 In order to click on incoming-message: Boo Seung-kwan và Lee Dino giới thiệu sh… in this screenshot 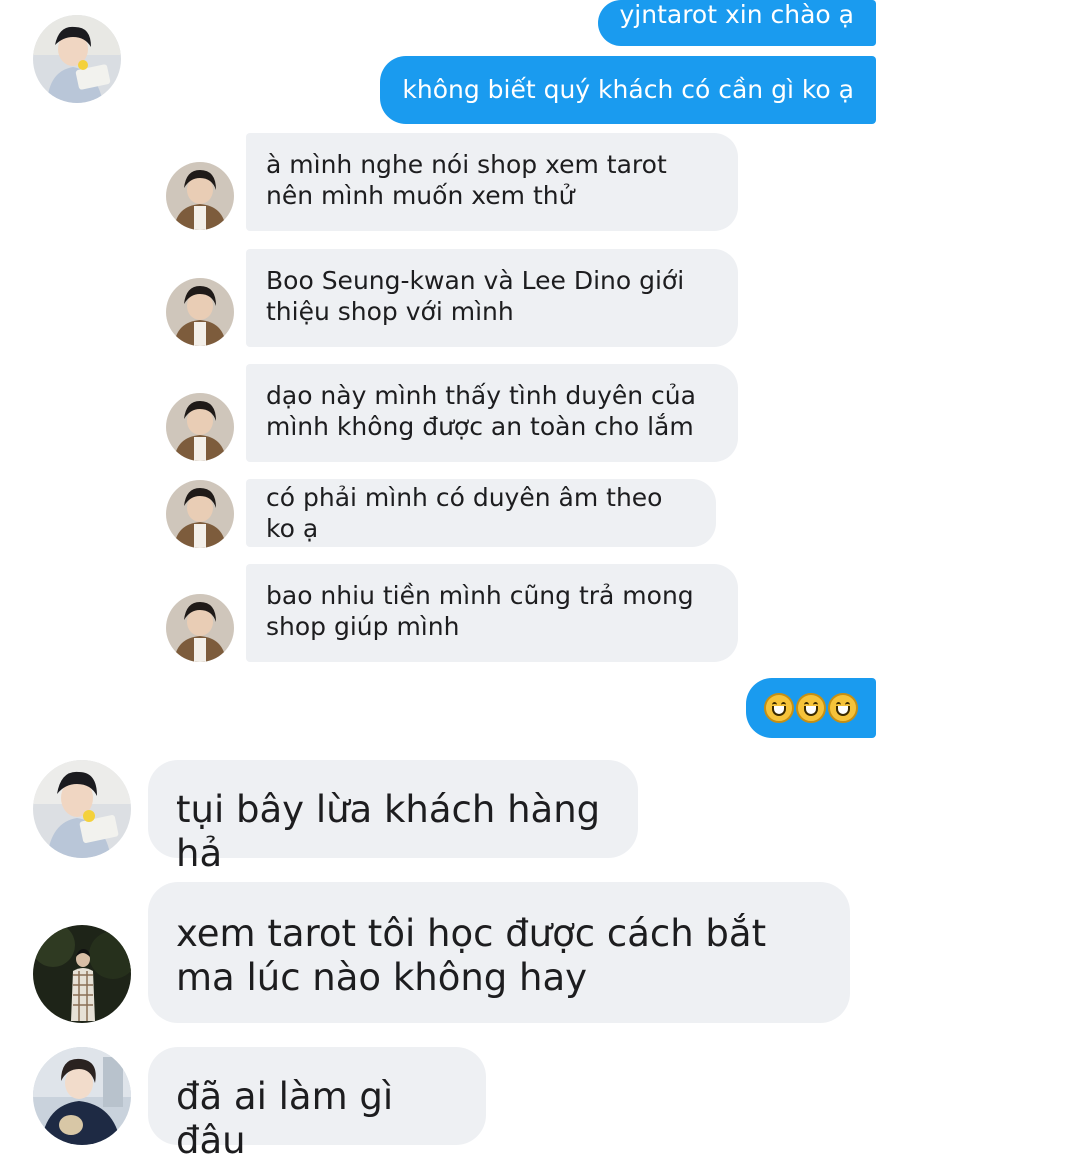, I will do `click(492, 298)`.